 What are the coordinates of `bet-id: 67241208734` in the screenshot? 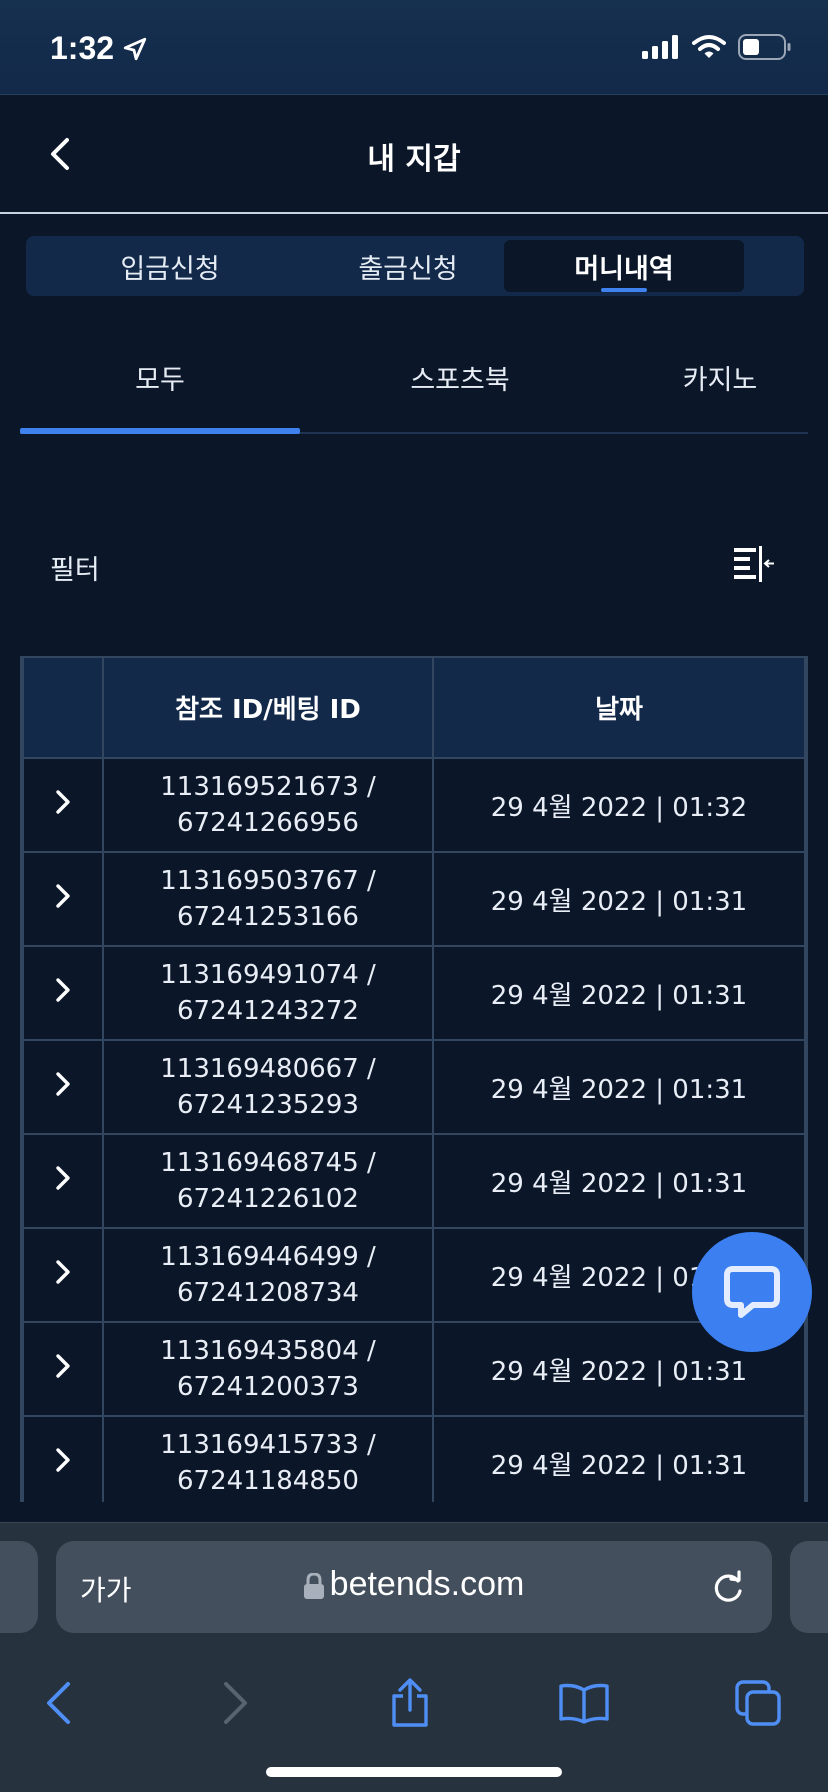 It's located at (268, 1293).